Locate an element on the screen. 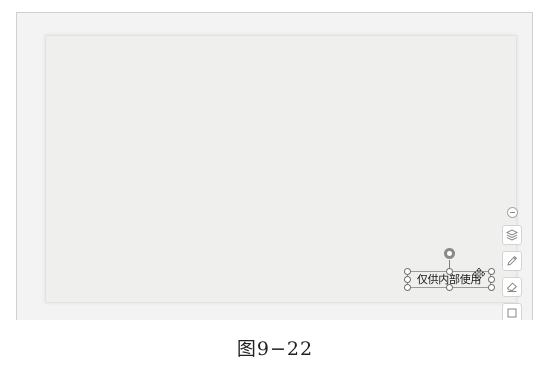 The height and width of the screenshot is (380, 550). resize-handle-middle-left is located at coordinates (407, 279).